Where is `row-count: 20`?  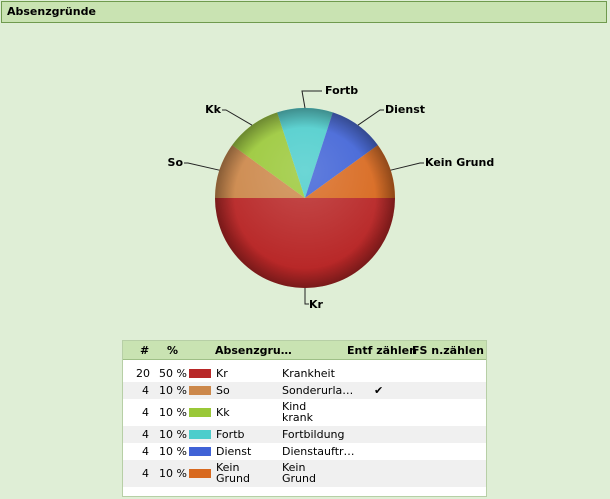 row-count: 20 is located at coordinates (143, 373).